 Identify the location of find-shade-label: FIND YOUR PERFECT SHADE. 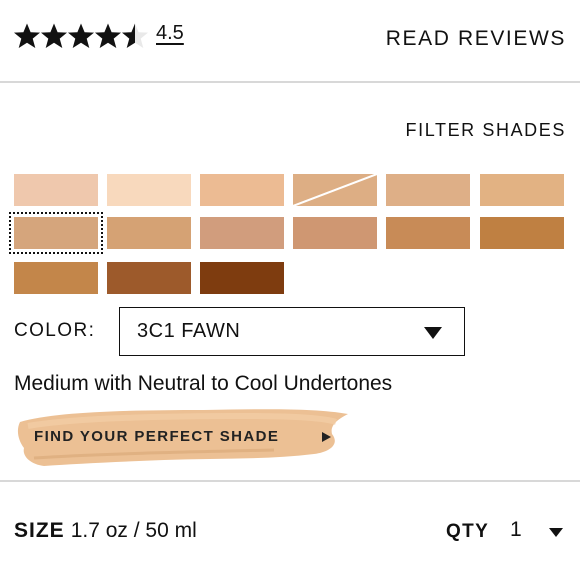
(157, 436).